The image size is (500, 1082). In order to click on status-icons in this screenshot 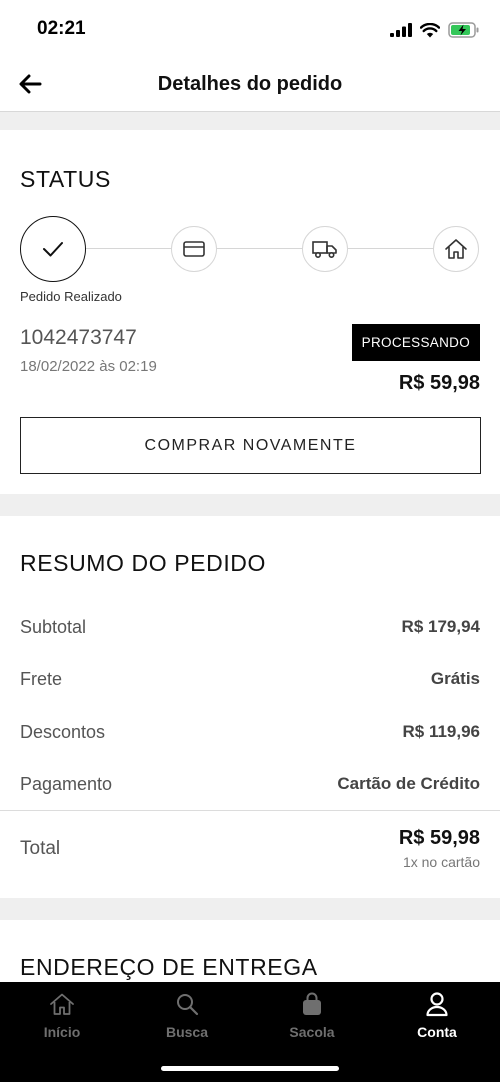, I will do `click(435, 30)`.